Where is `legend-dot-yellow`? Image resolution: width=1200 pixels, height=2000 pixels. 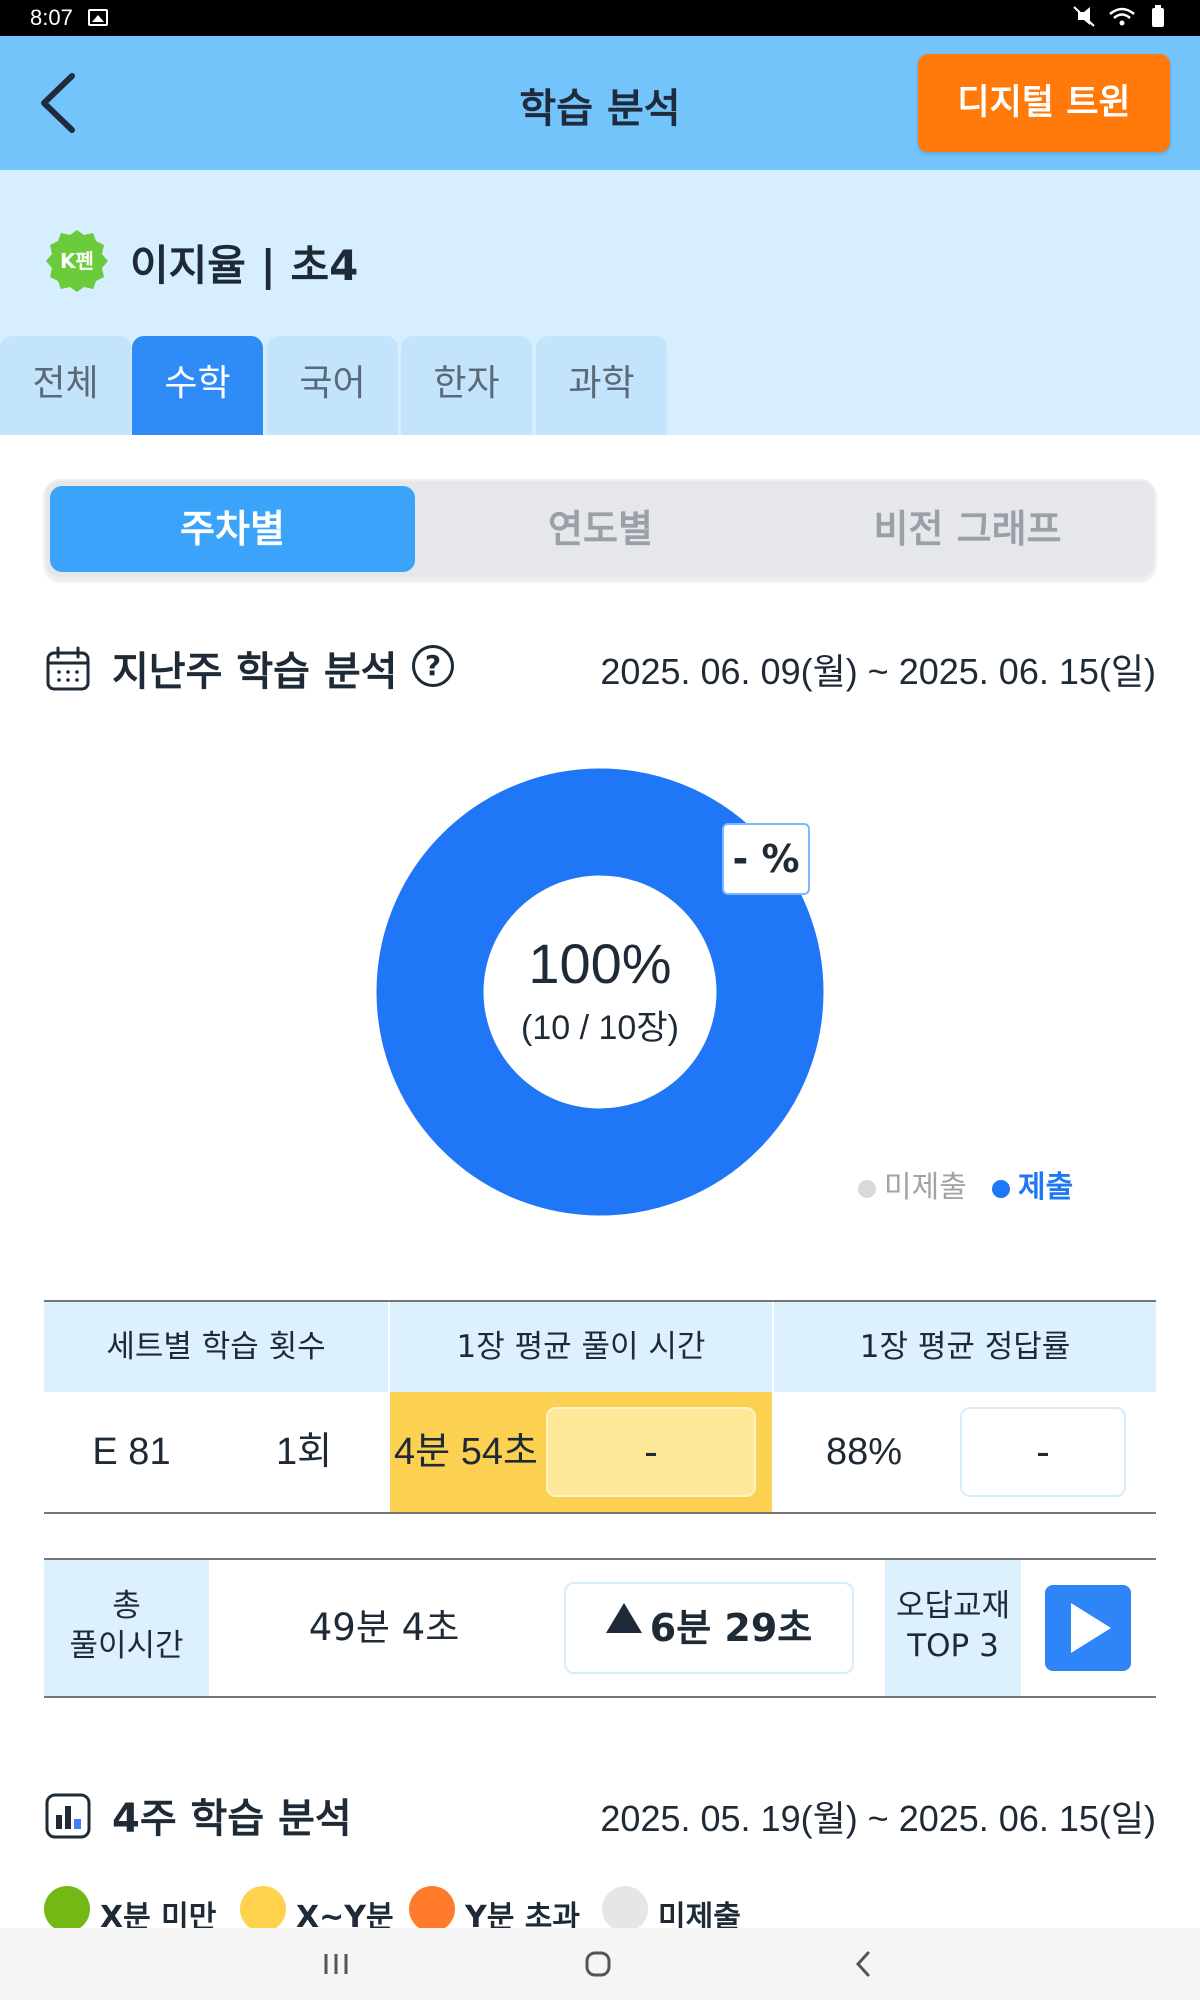 legend-dot-yellow is located at coordinates (263, 1909).